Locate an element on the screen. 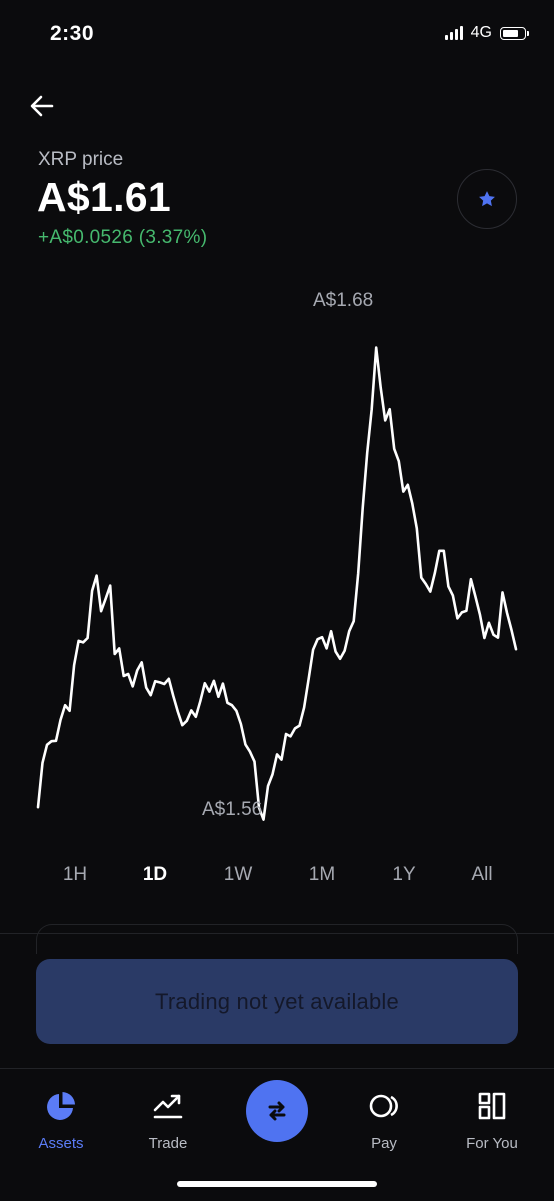  range-1y: 1Y is located at coordinates (403, 875).